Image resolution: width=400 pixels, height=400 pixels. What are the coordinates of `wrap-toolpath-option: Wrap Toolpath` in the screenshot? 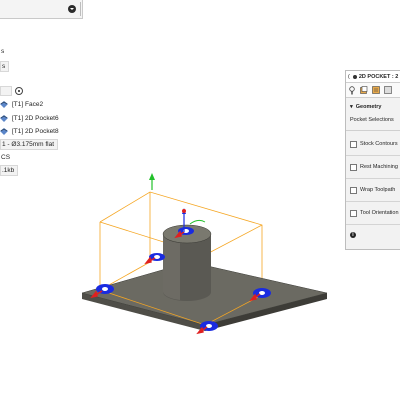 It's located at (373, 190).